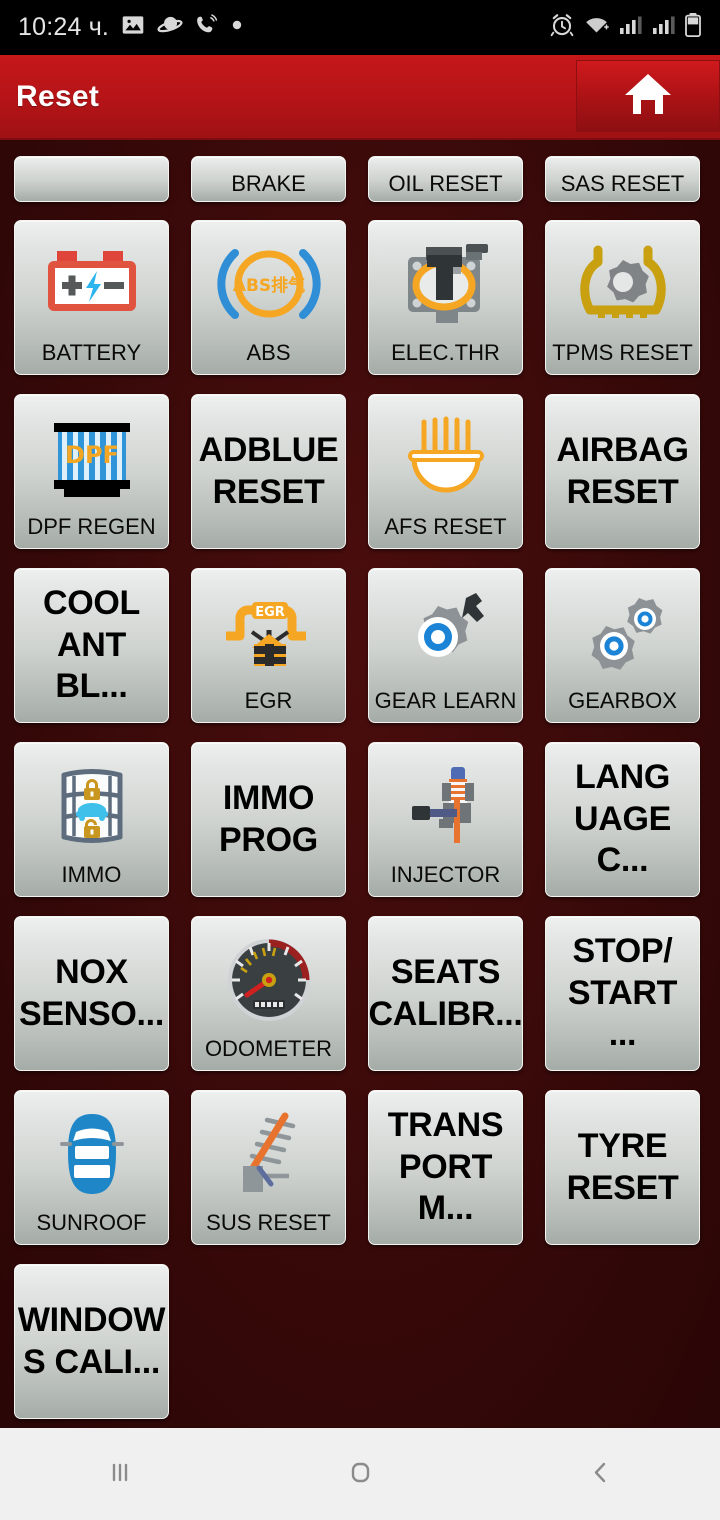 The height and width of the screenshot is (1520, 720). I want to click on button-text-line: TYRE, so click(622, 1146).